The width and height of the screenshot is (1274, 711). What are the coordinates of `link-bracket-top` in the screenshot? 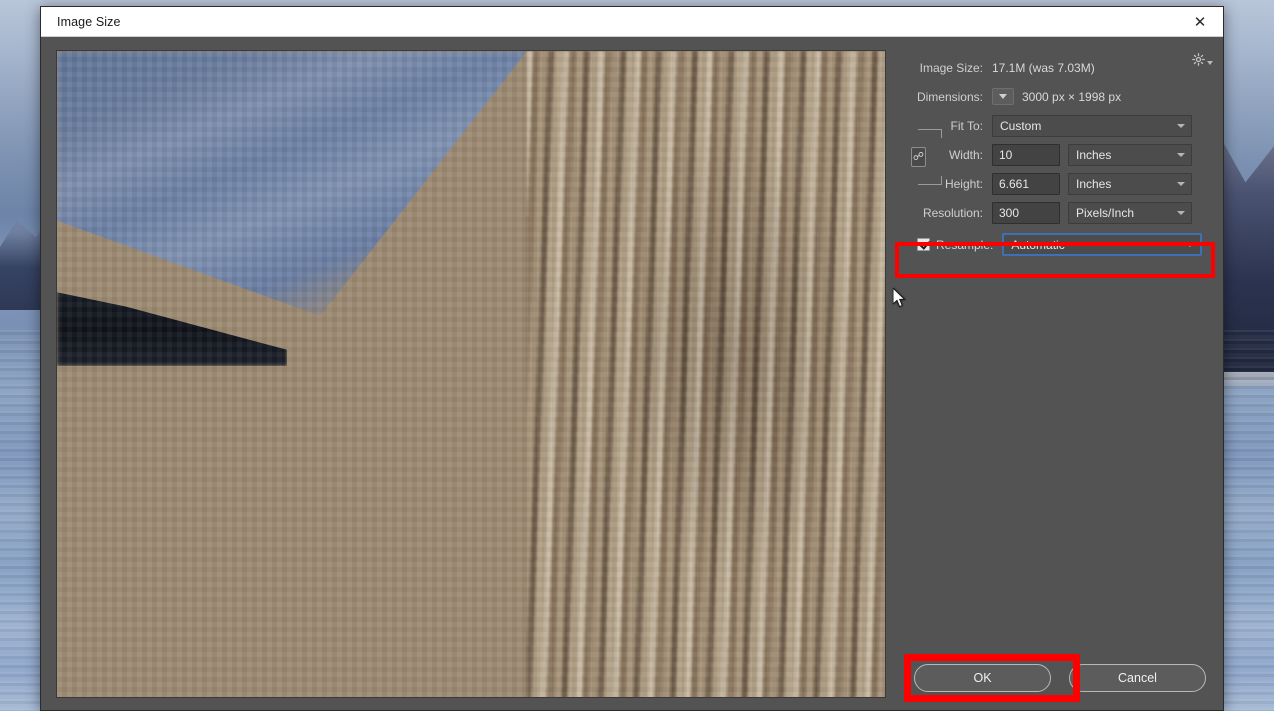 It's located at (930, 133).